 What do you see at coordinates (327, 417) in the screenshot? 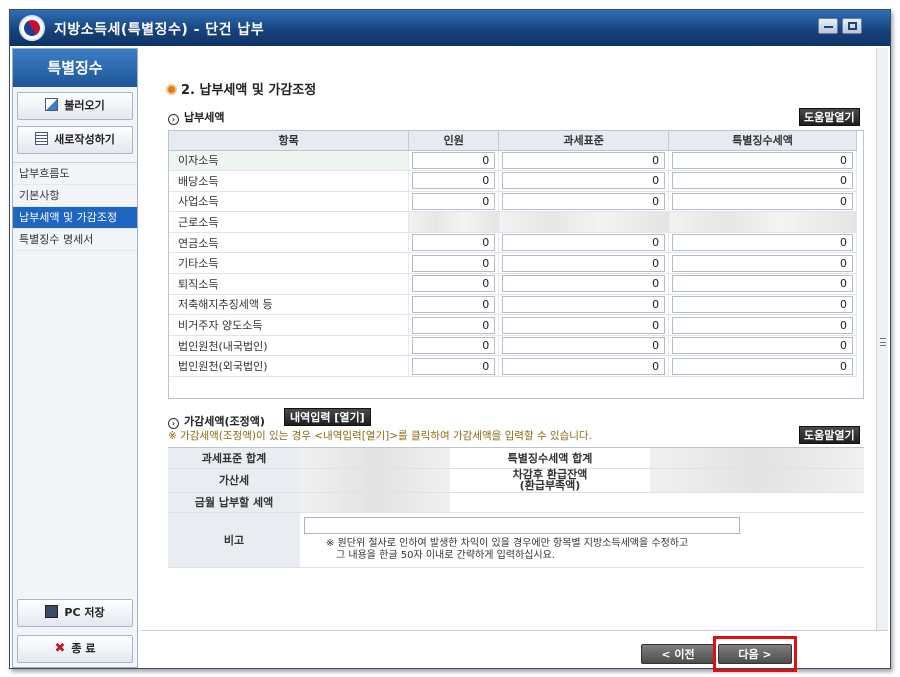
I see `detail-input-button: 내역입력 [열기]` at bounding box center [327, 417].